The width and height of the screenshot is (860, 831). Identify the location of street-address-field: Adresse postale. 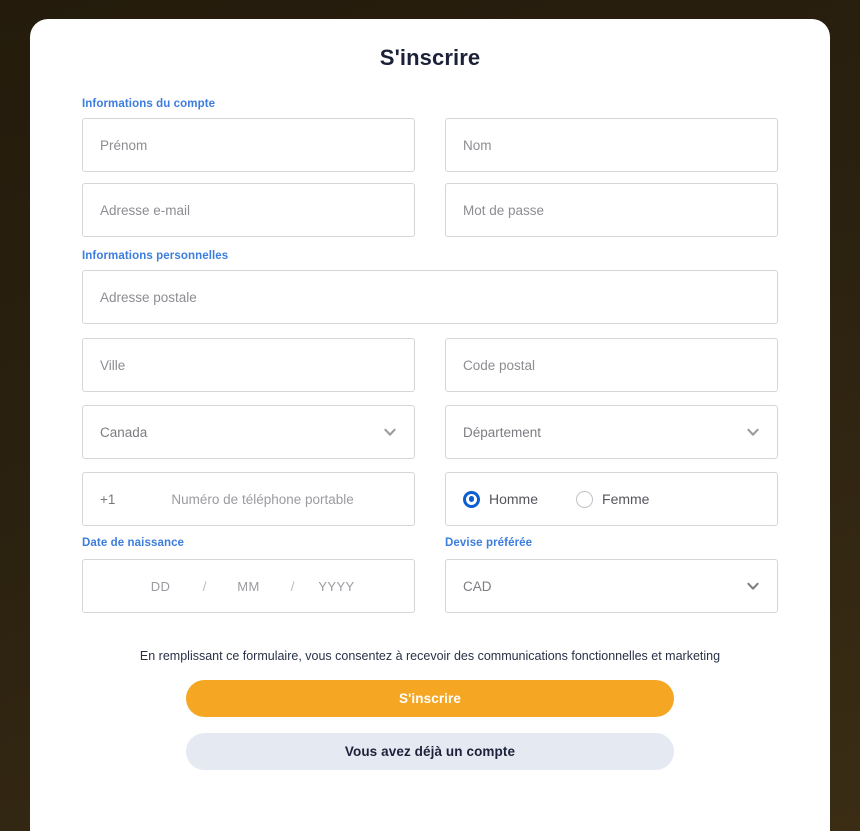
(430, 297).